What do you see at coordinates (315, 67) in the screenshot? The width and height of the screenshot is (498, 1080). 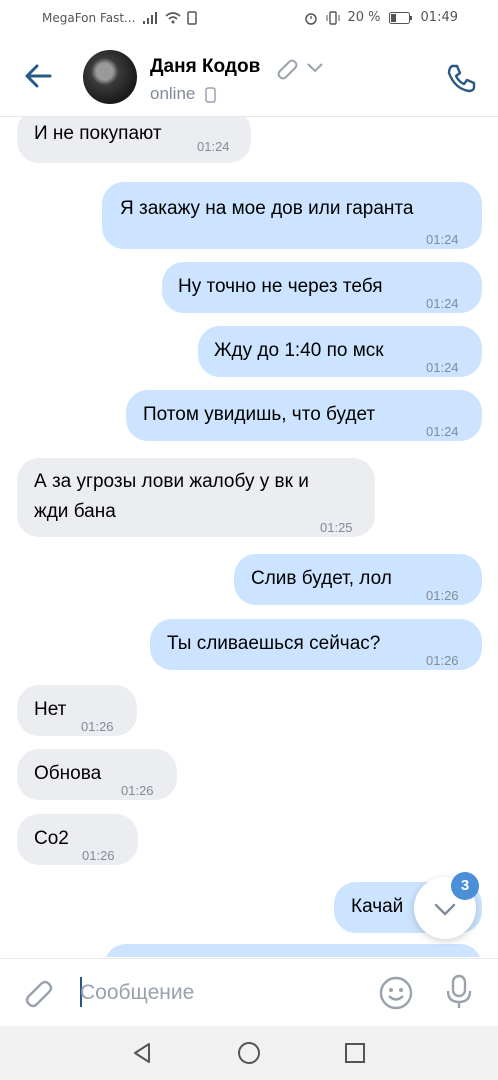 I see `chevron-down-icon` at bounding box center [315, 67].